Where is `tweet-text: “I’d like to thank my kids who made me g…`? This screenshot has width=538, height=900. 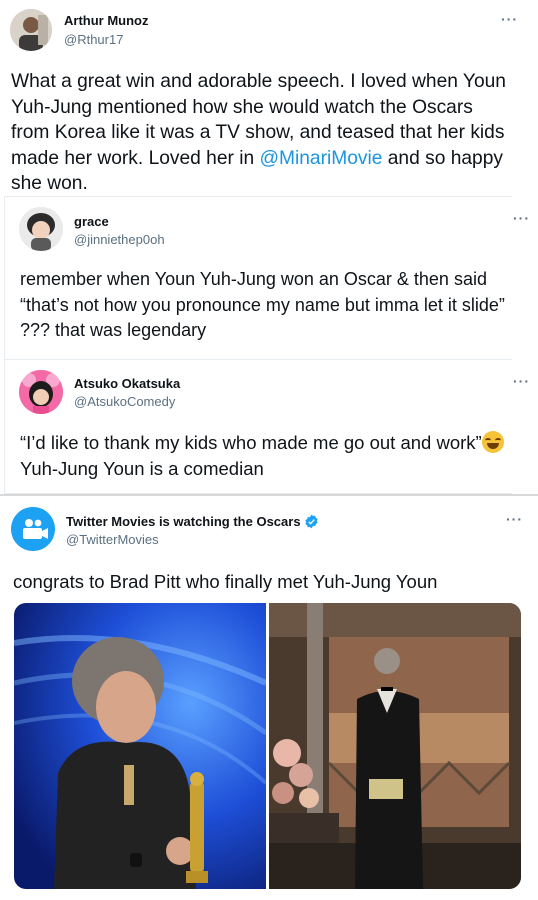
tweet-text: “I’d like to thank my kids who made me g… is located at coordinates (267, 455).